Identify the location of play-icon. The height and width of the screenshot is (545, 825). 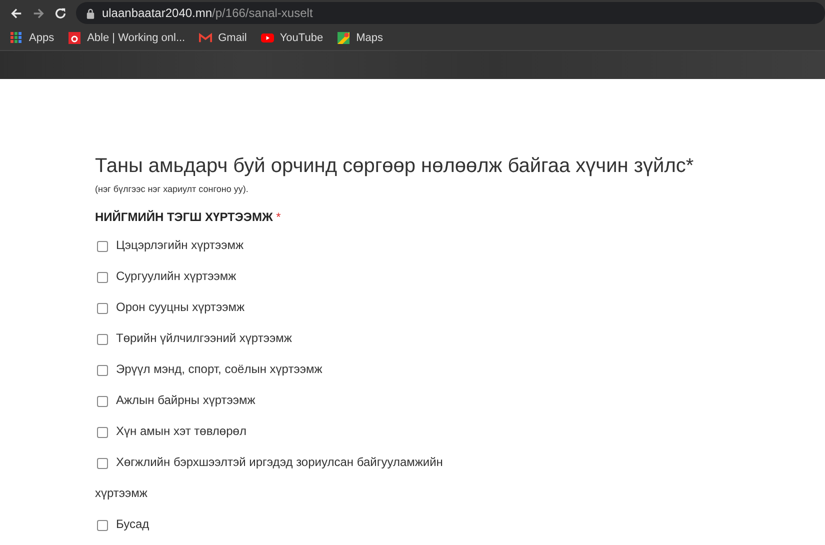
(267, 38).